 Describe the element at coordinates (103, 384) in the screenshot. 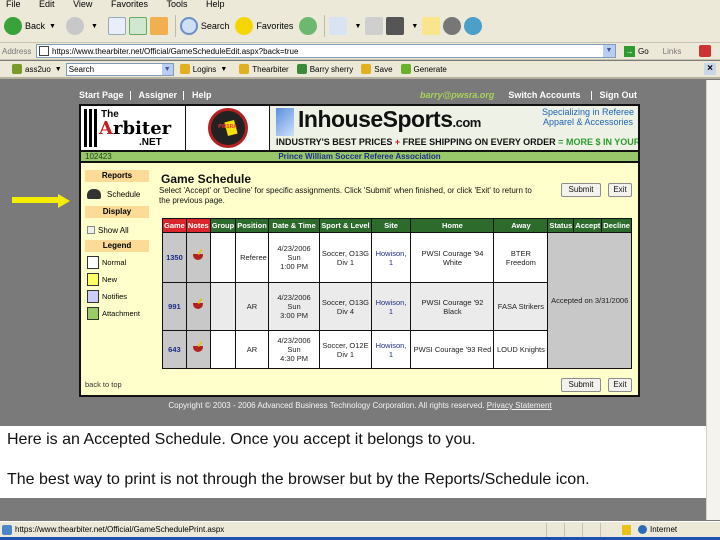

I see `back-to-top-link: back to top` at that location.